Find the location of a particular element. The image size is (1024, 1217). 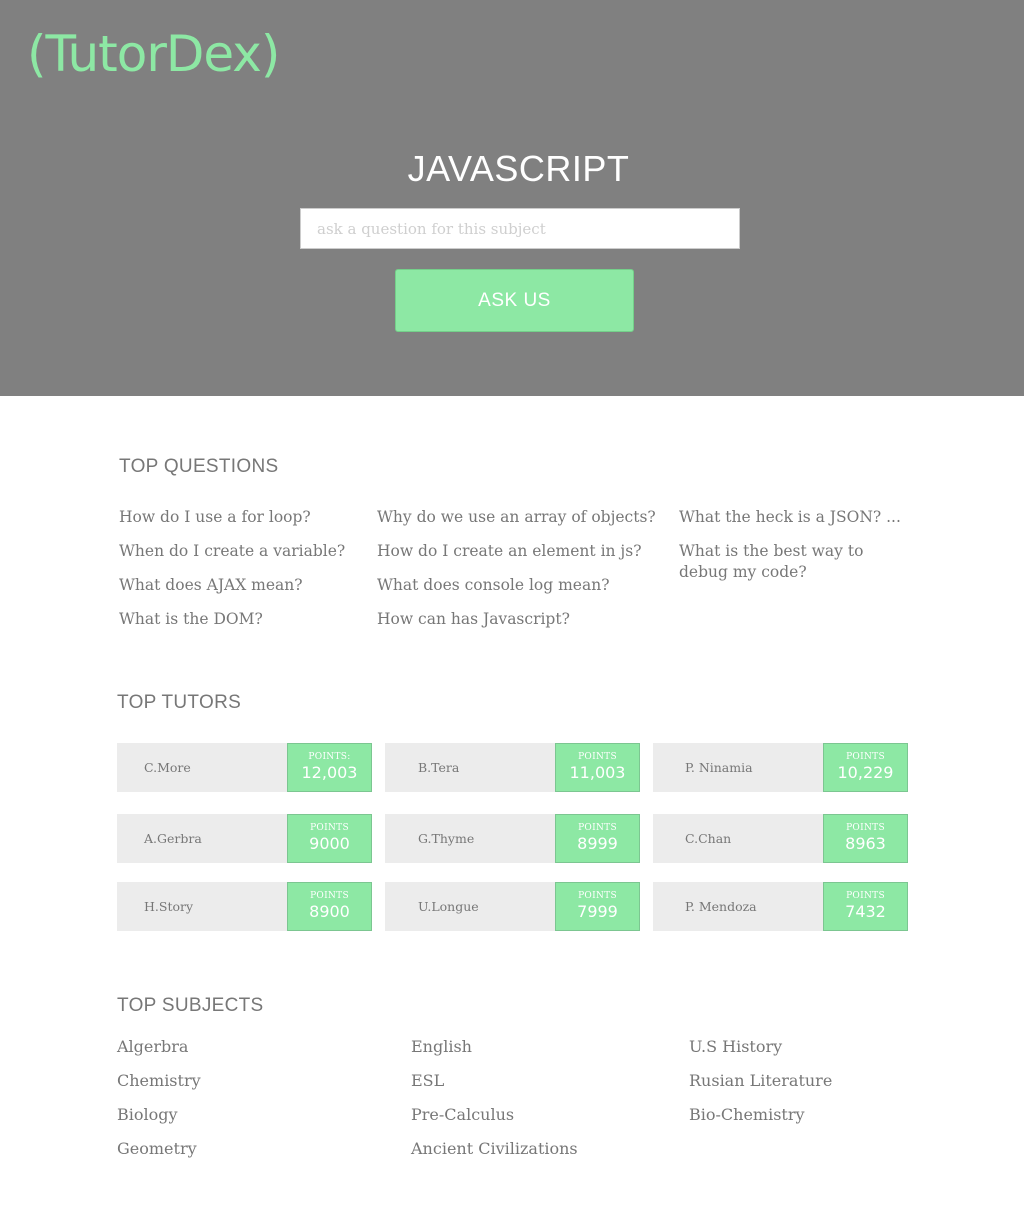

tutor-points-badge: POINTS 7432 is located at coordinates (865, 906).